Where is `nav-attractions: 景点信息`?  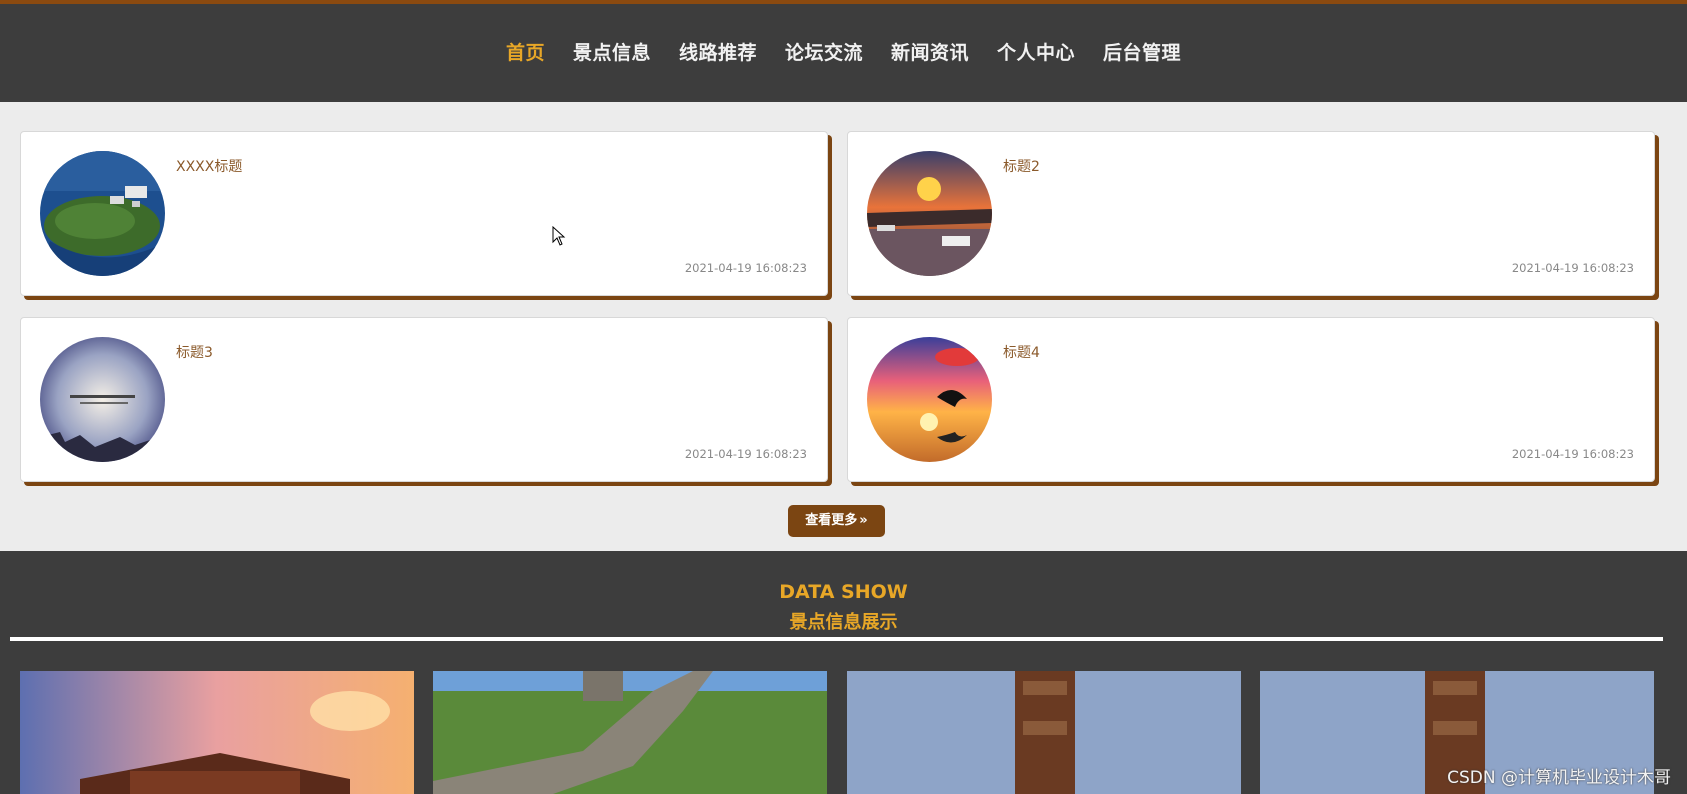 nav-attractions: 景点信息 is located at coordinates (612, 53).